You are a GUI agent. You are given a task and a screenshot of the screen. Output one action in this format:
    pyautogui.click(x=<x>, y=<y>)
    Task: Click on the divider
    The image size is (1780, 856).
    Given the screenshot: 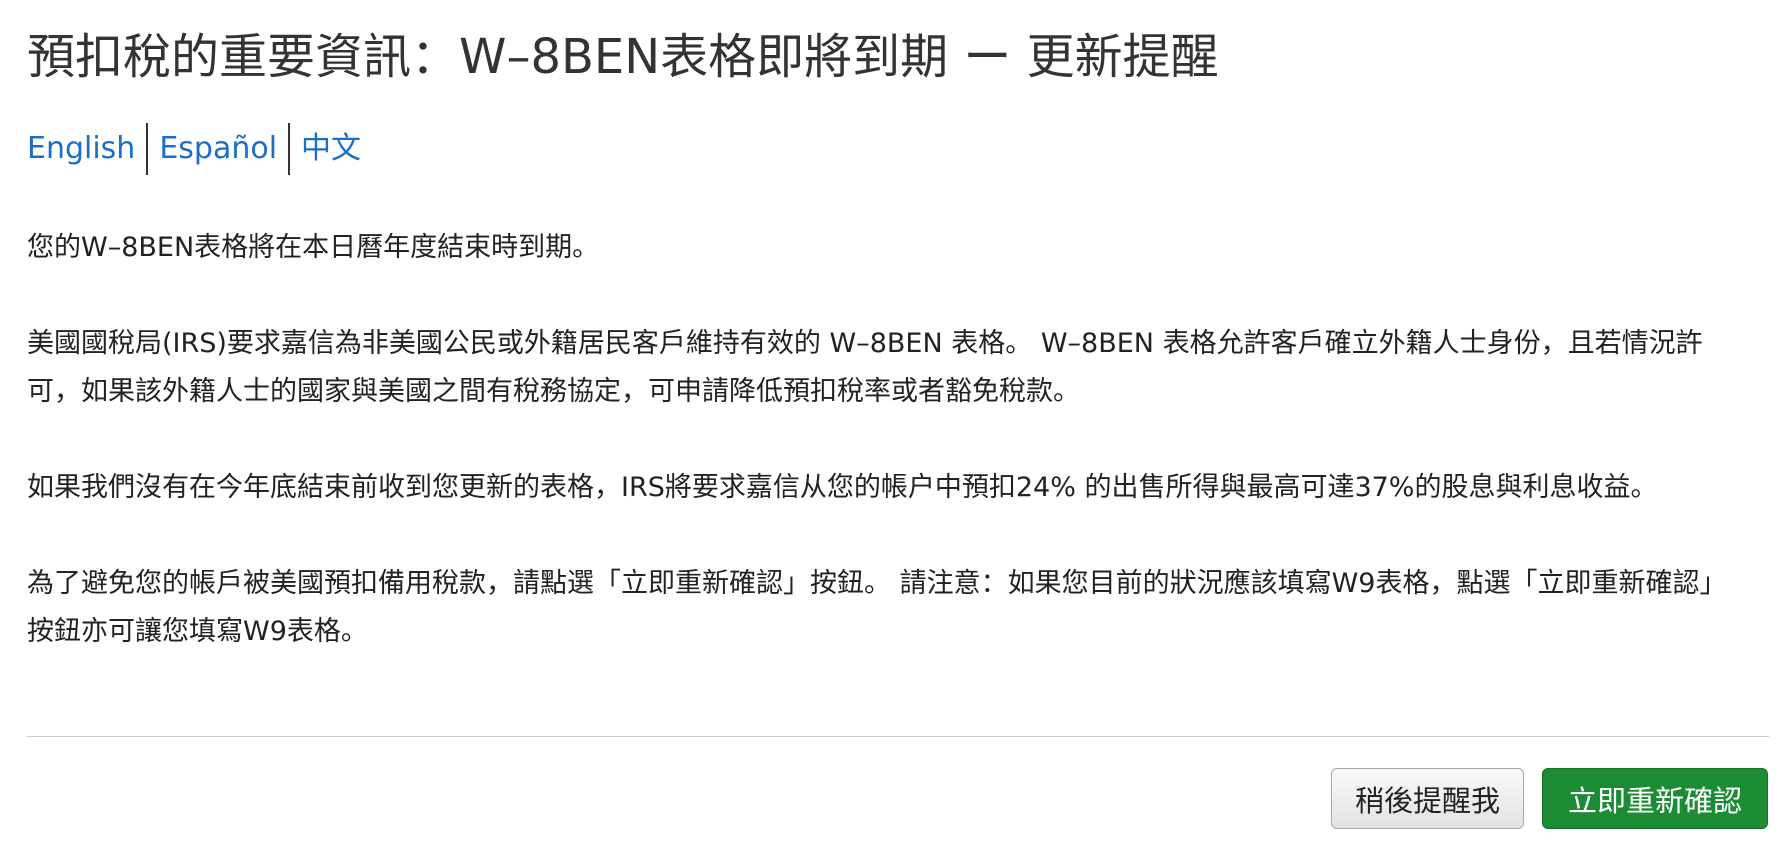 What is the action you would take?
    pyautogui.click(x=898, y=736)
    